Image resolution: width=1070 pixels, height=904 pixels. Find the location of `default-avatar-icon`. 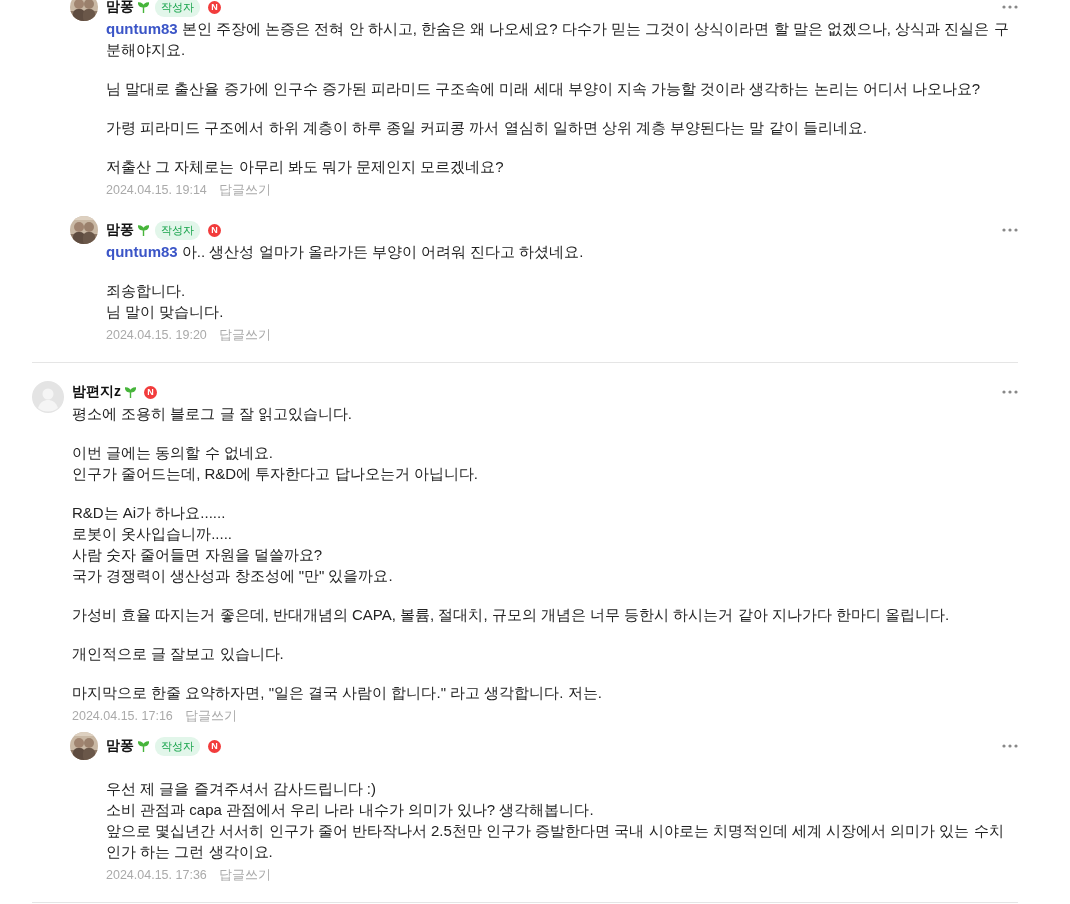

default-avatar-icon is located at coordinates (48, 397).